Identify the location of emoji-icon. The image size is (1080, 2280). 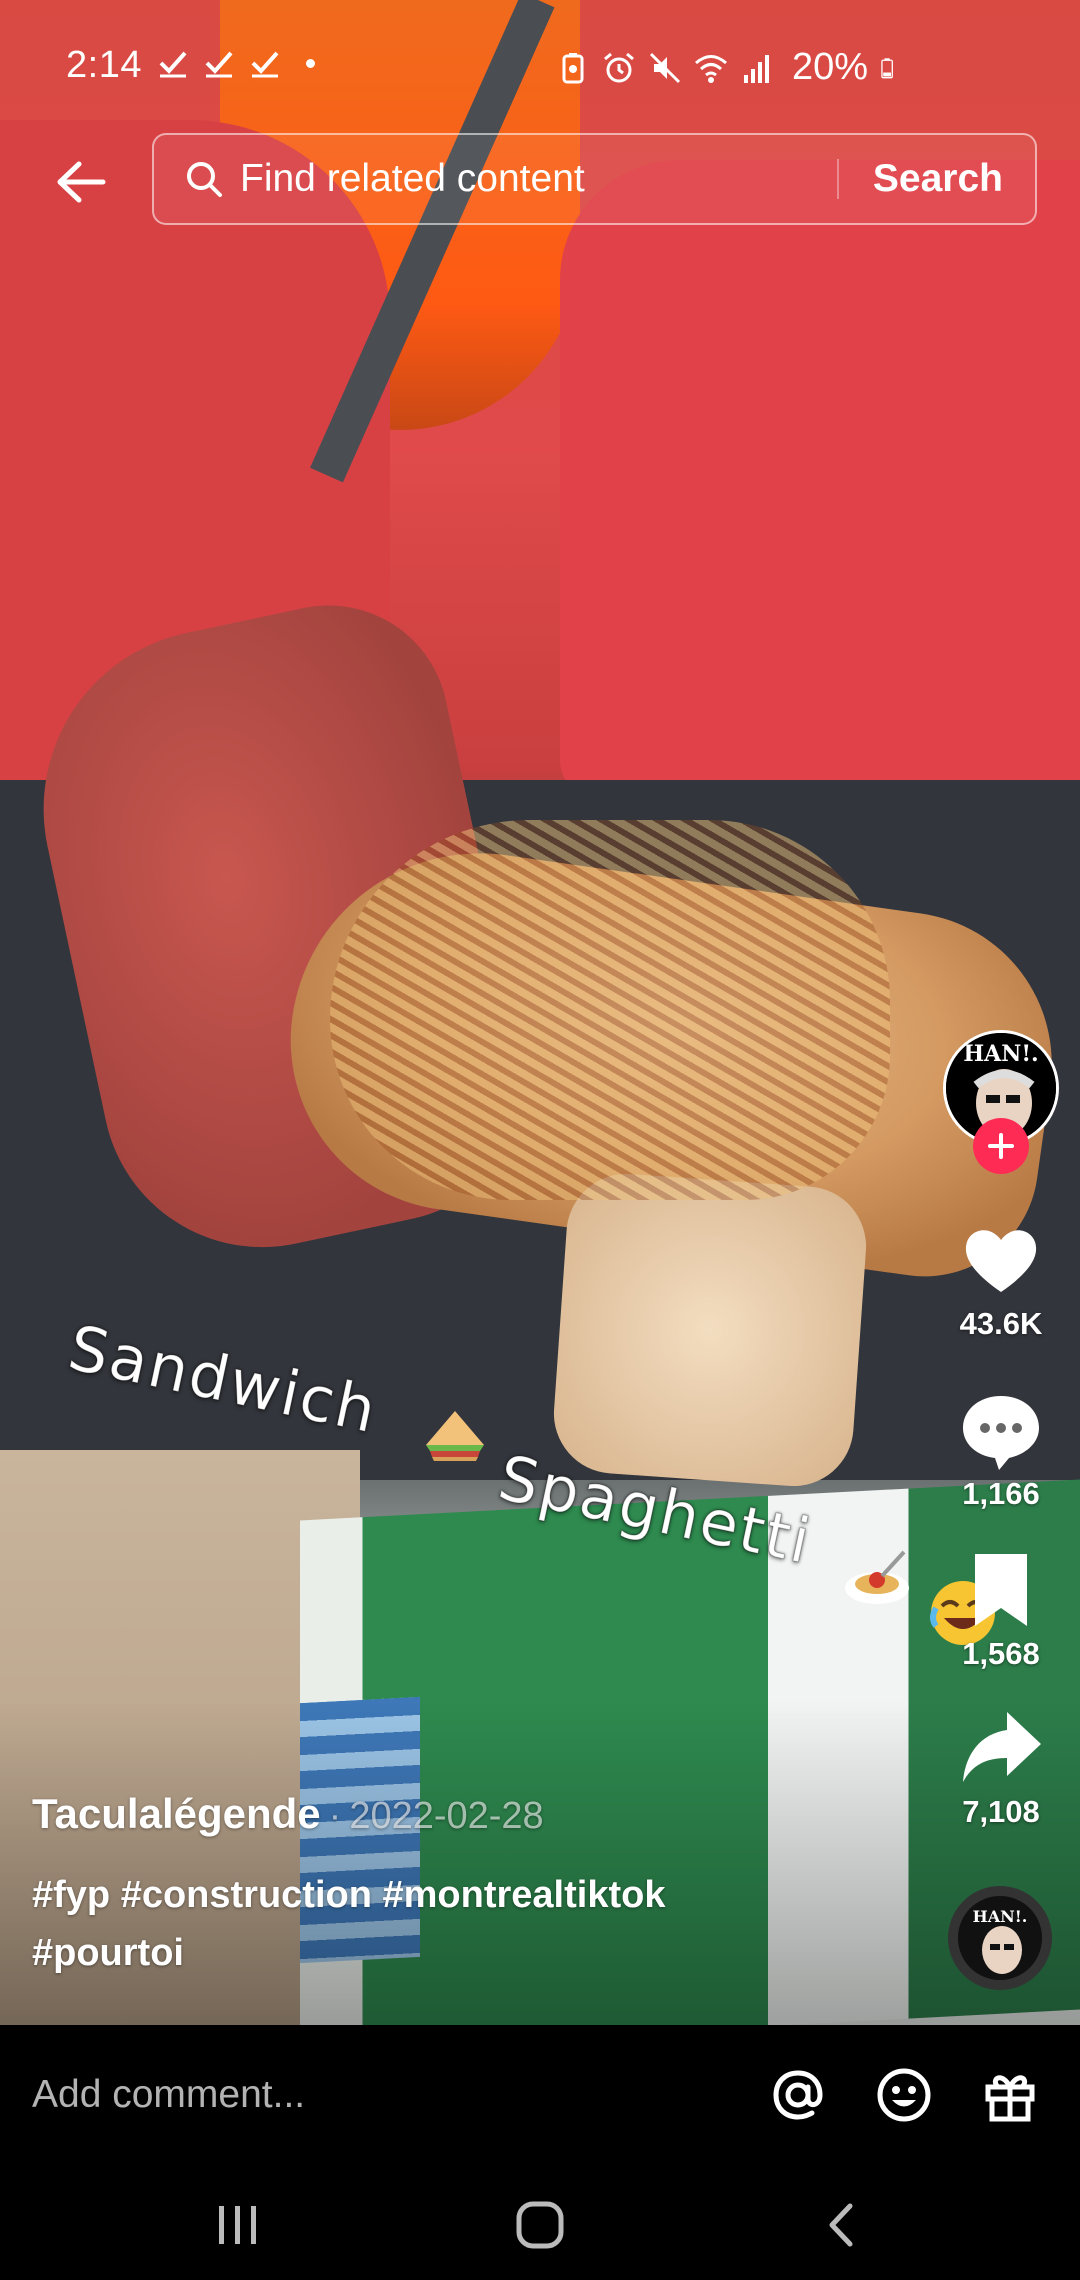
(904, 2095).